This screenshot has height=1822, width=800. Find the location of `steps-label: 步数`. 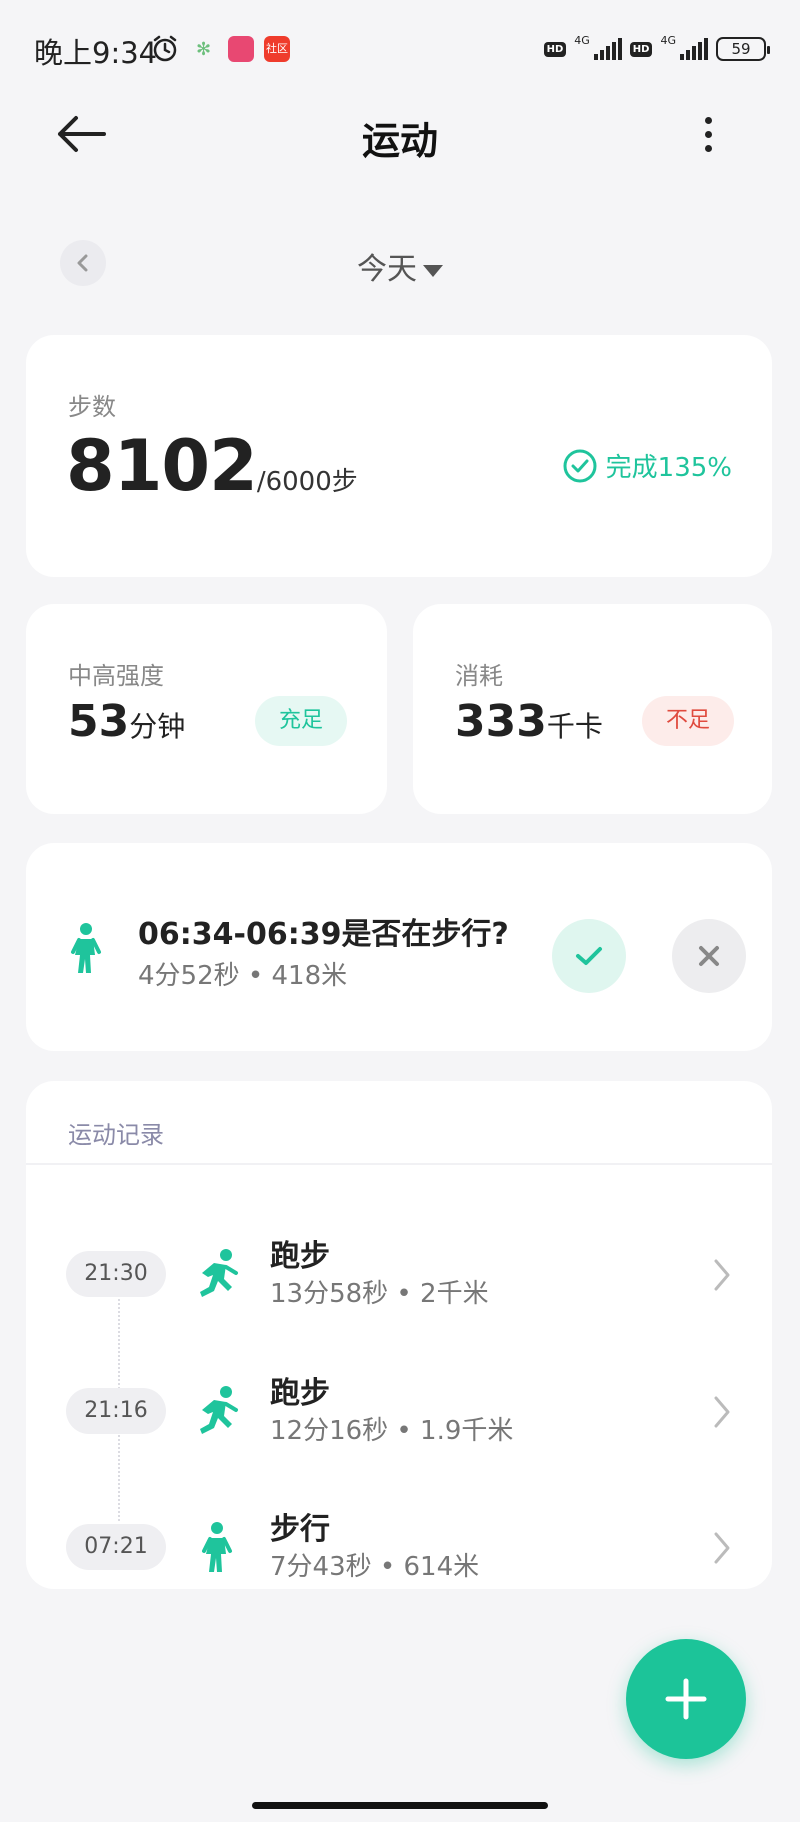

steps-label: 步数 is located at coordinates (92, 407).